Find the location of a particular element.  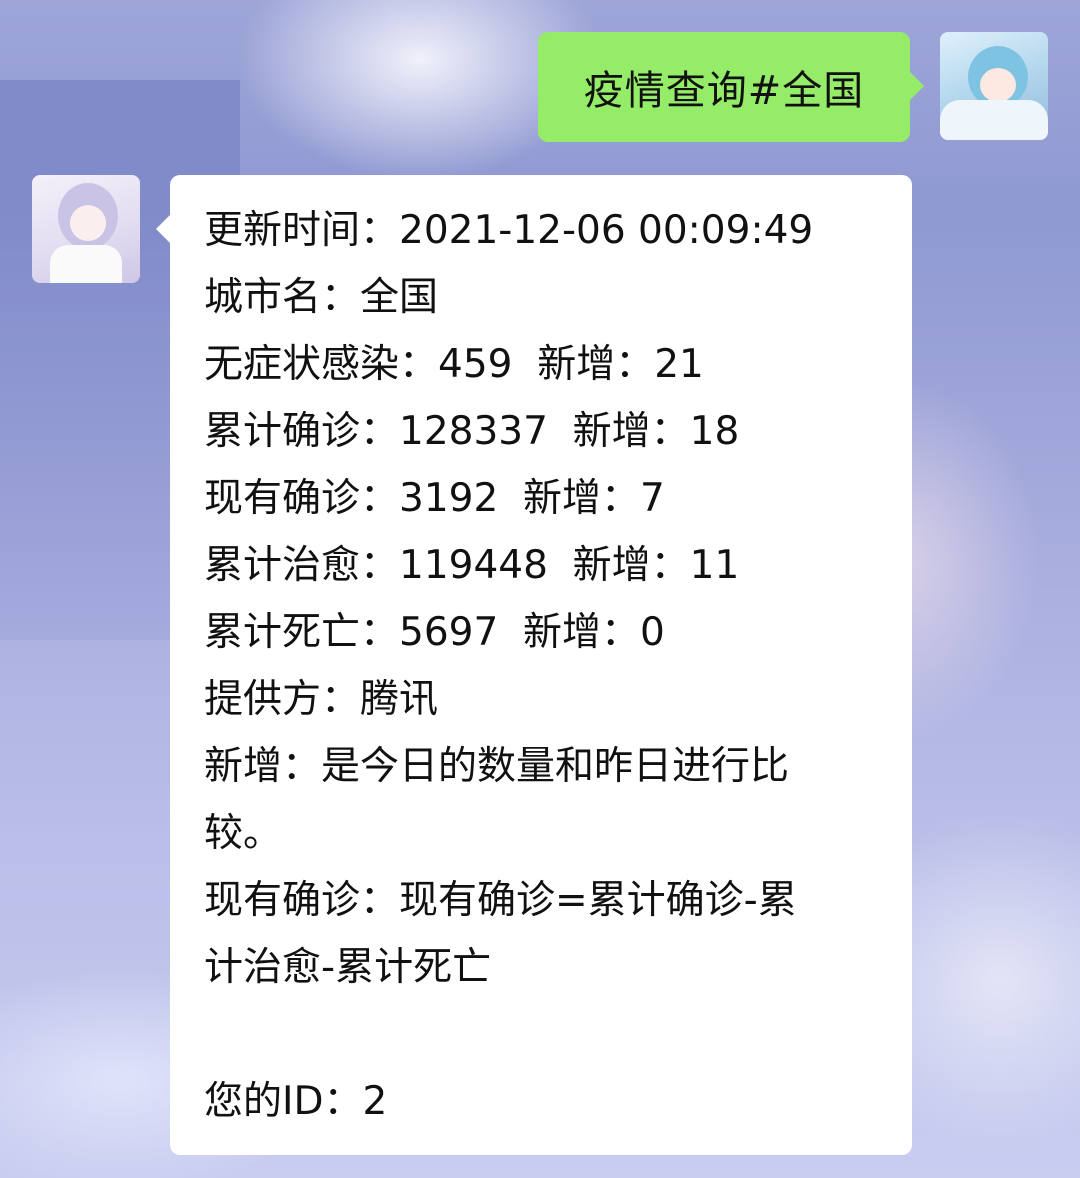

outgoing-message-bubble: 疫情查询#全国 is located at coordinates (731, 87).